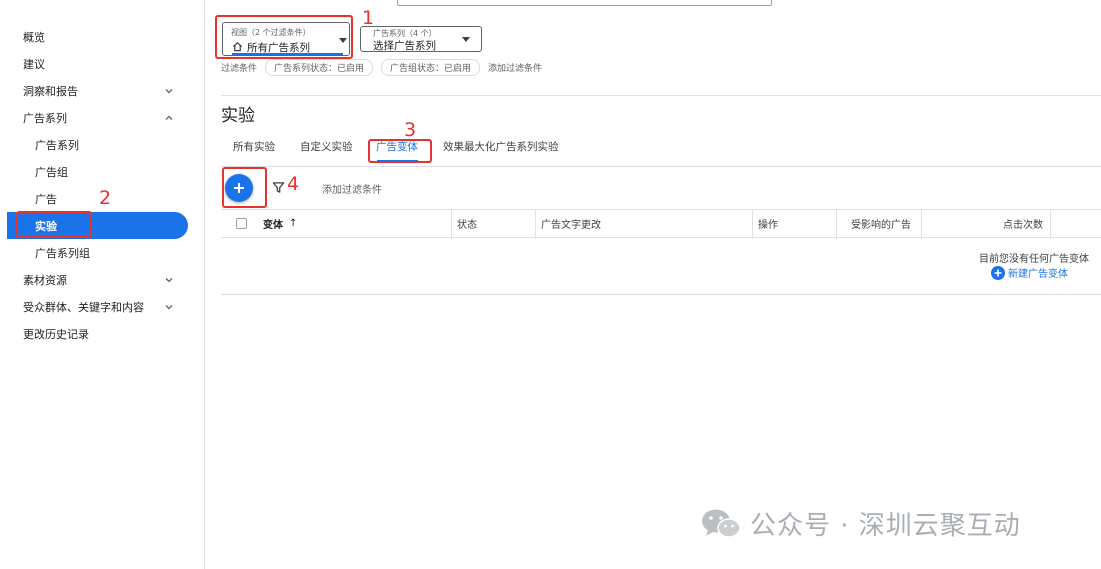 The height and width of the screenshot is (569, 1101). What do you see at coordinates (56, 334) in the screenshot?
I see `sidebar-item-label: 更改历史记录` at bounding box center [56, 334].